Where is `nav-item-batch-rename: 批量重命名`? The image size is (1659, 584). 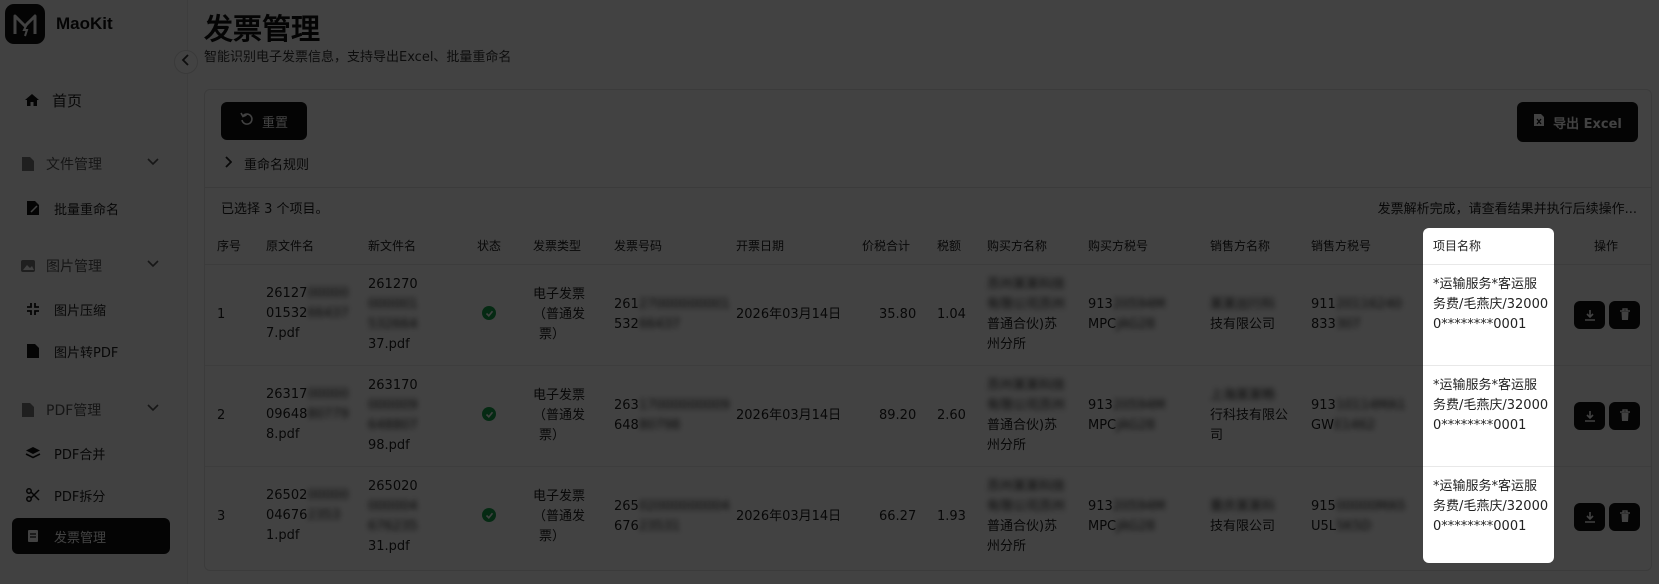 nav-item-batch-rename: 批量重命名 is located at coordinates (91, 208).